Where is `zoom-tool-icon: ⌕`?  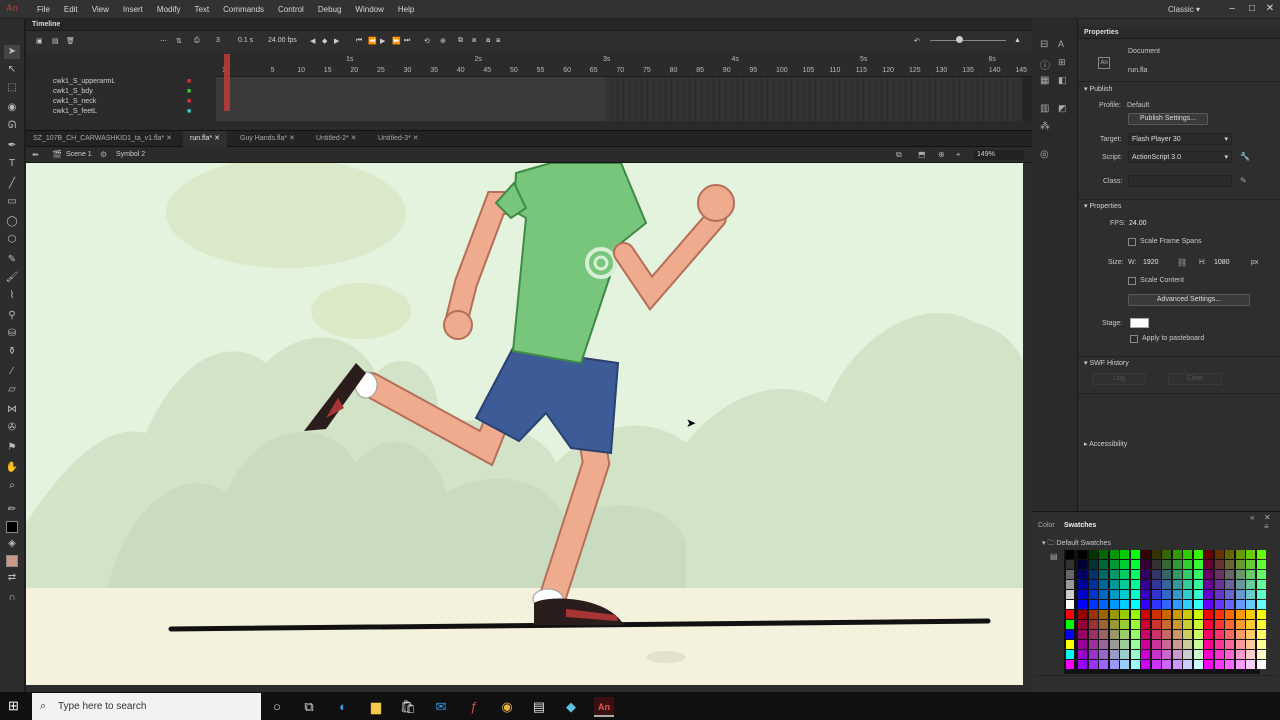
zoom-tool-icon: ⌕ is located at coordinates (12, 486).